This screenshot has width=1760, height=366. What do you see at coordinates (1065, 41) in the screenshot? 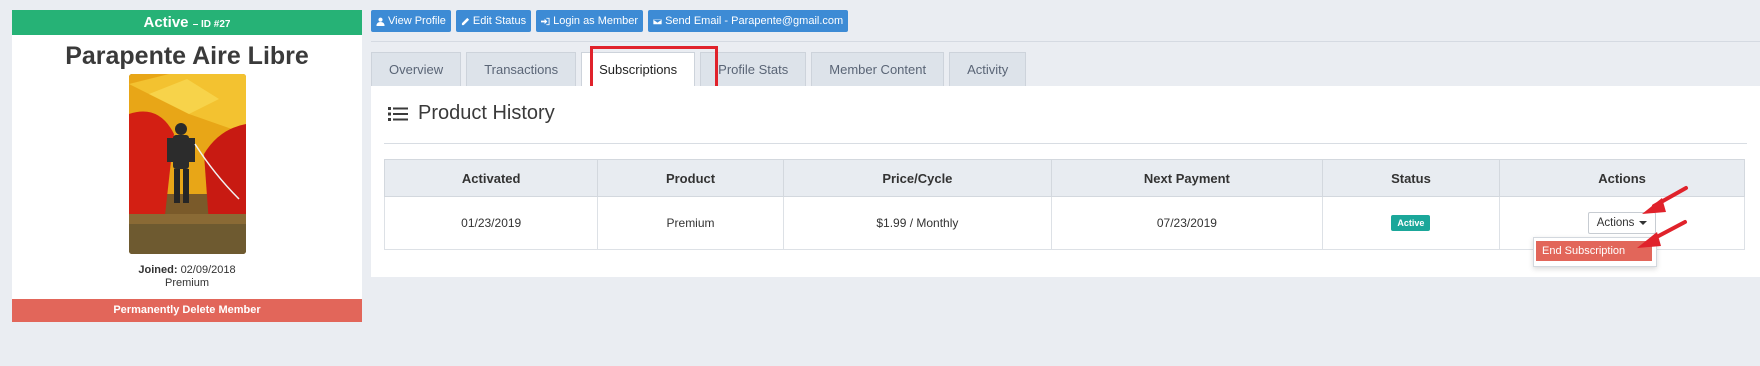
I see `toolbar-divider` at bounding box center [1065, 41].